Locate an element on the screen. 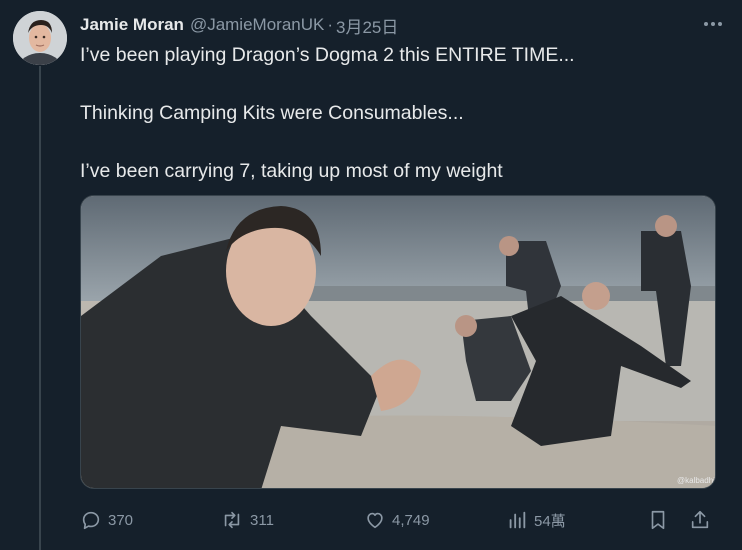 The height and width of the screenshot is (550, 742). avatar is located at coordinates (40, 38).